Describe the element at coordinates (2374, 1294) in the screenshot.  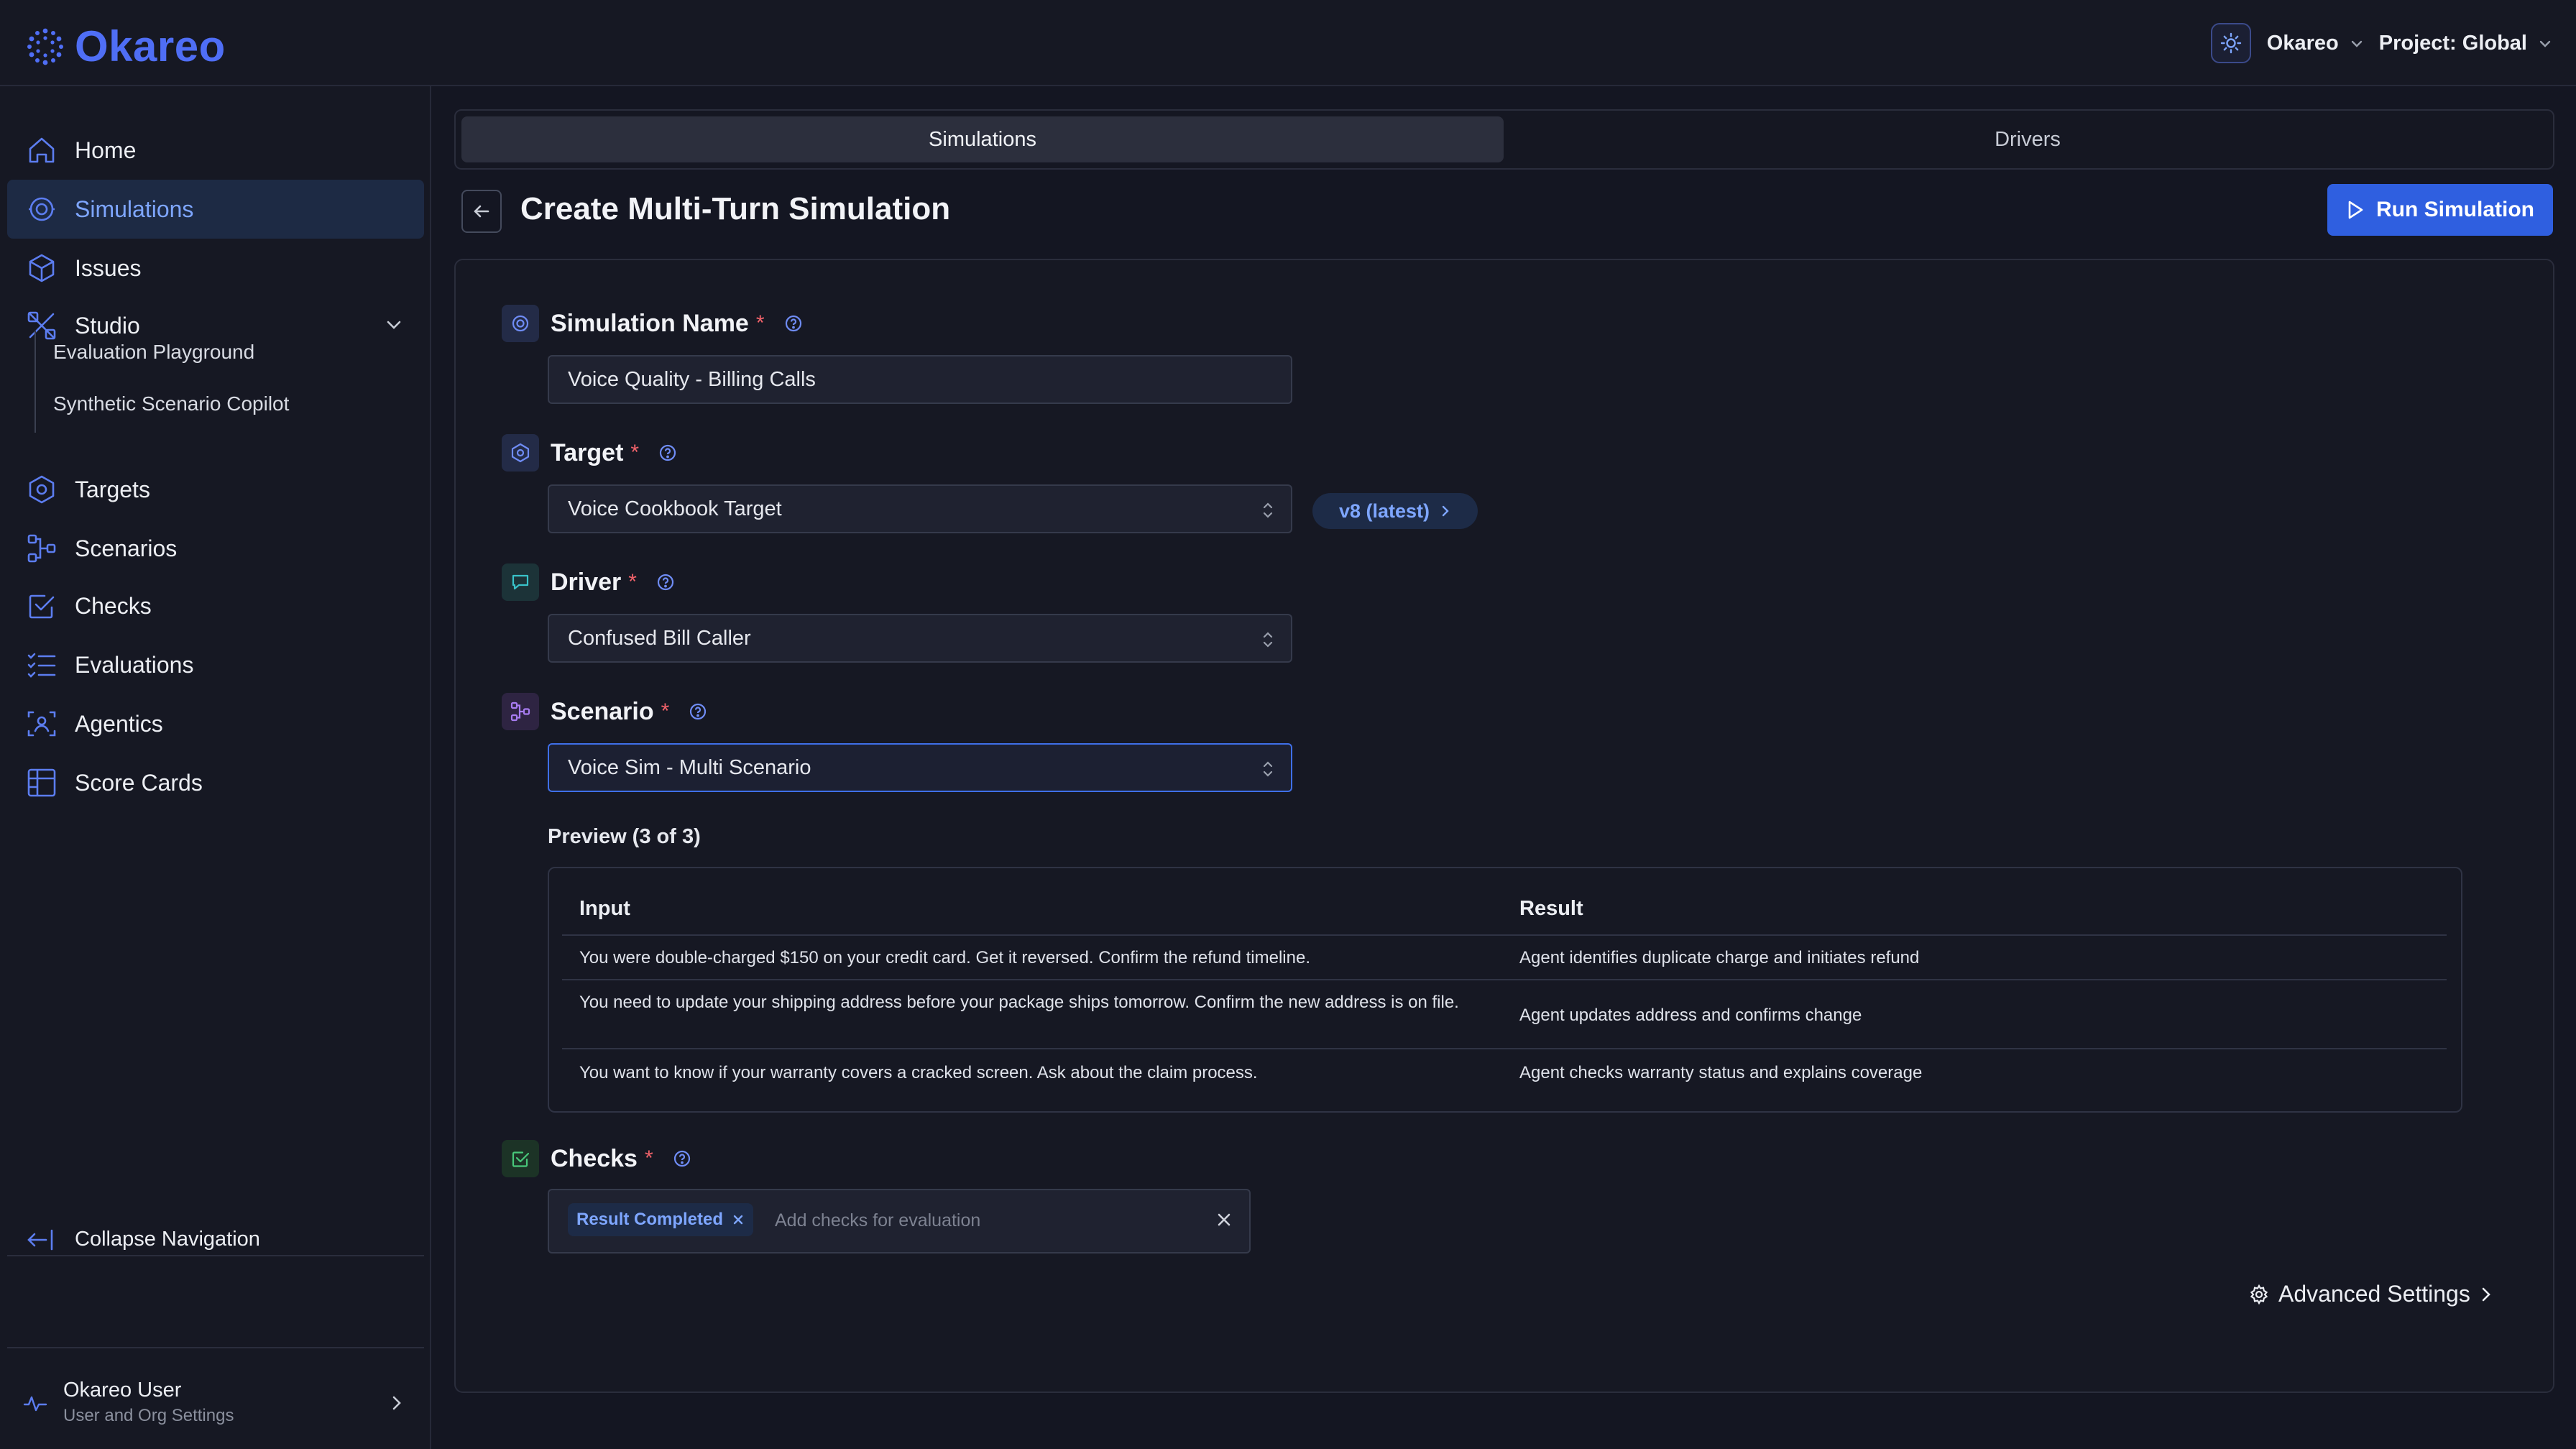
I see `advanced-settings-label: Advanced Settings` at that location.